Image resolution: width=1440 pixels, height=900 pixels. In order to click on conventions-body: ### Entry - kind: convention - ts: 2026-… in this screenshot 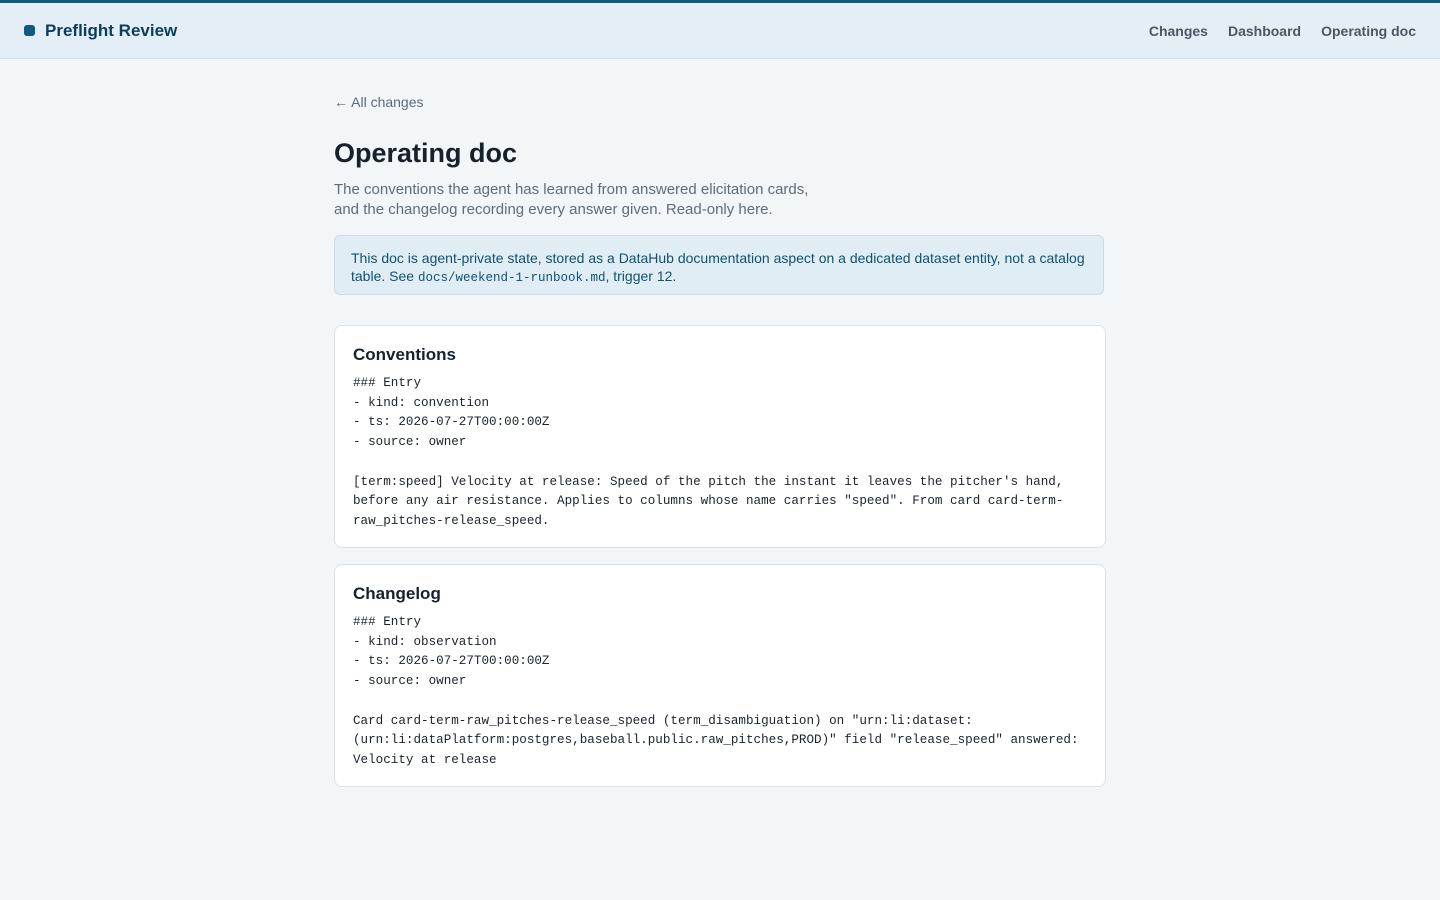, I will do `click(708, 452)`.